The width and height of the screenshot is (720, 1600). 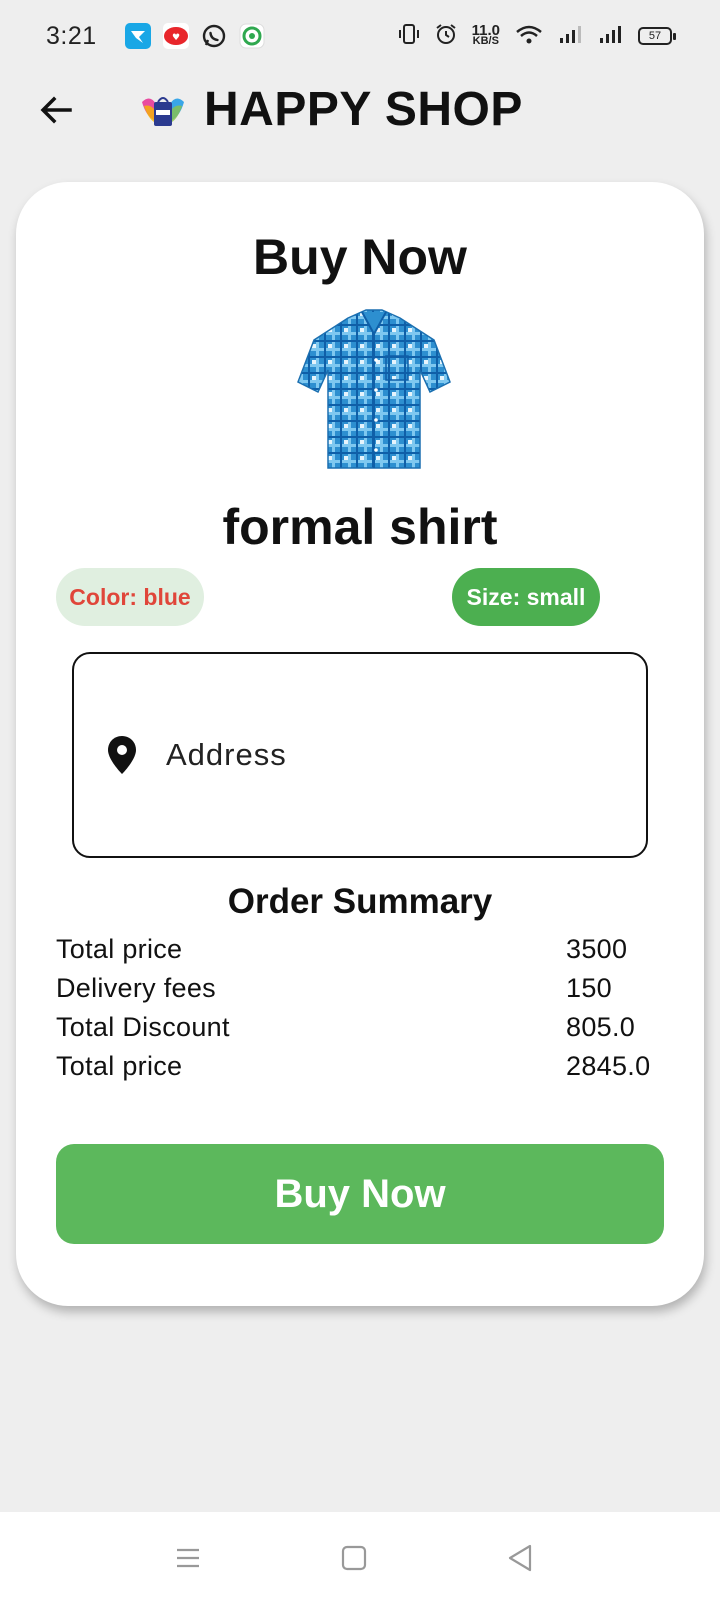 I want to click on arrow-left-icon, so click(x=56, y=110).